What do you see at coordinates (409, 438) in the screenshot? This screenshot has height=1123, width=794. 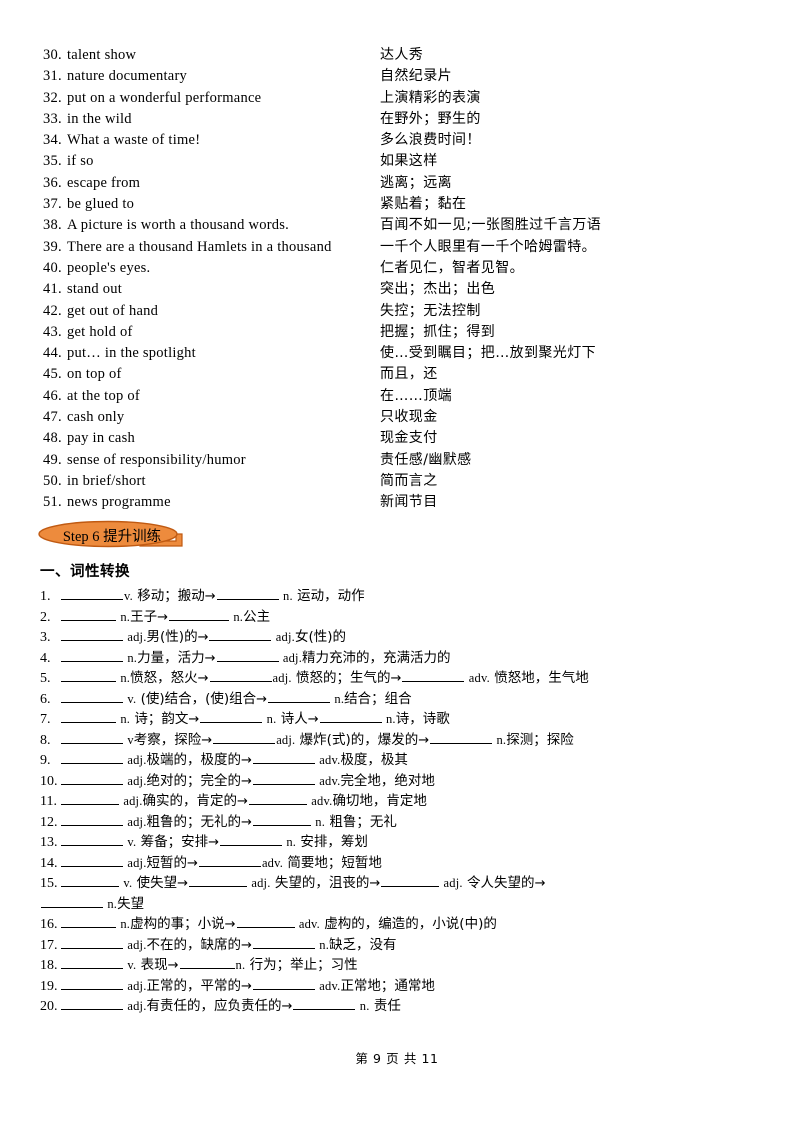 I see `vocab-chinese: 现金支付` at bounding box center [409, 438].